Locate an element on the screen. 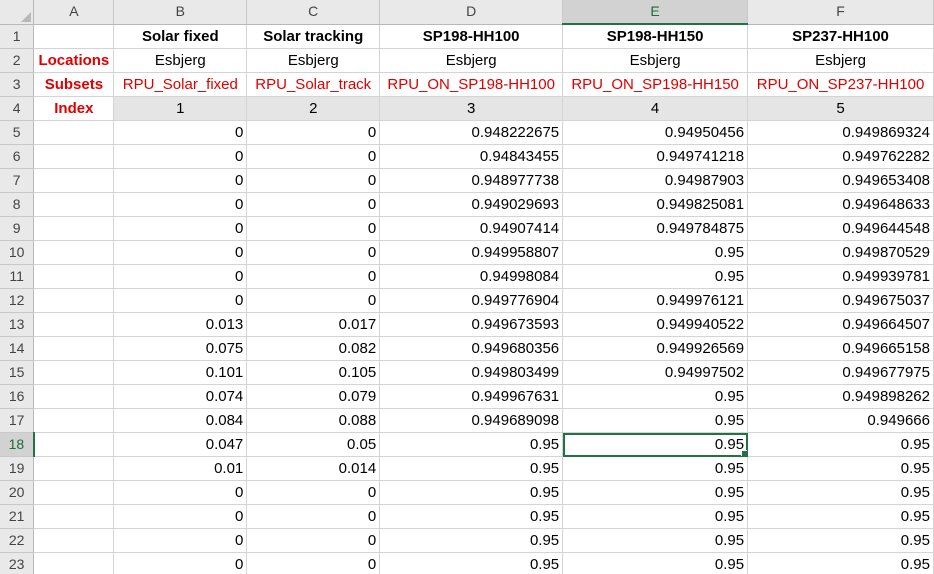  cell: 0.101 is located at coordinates (180, 372).